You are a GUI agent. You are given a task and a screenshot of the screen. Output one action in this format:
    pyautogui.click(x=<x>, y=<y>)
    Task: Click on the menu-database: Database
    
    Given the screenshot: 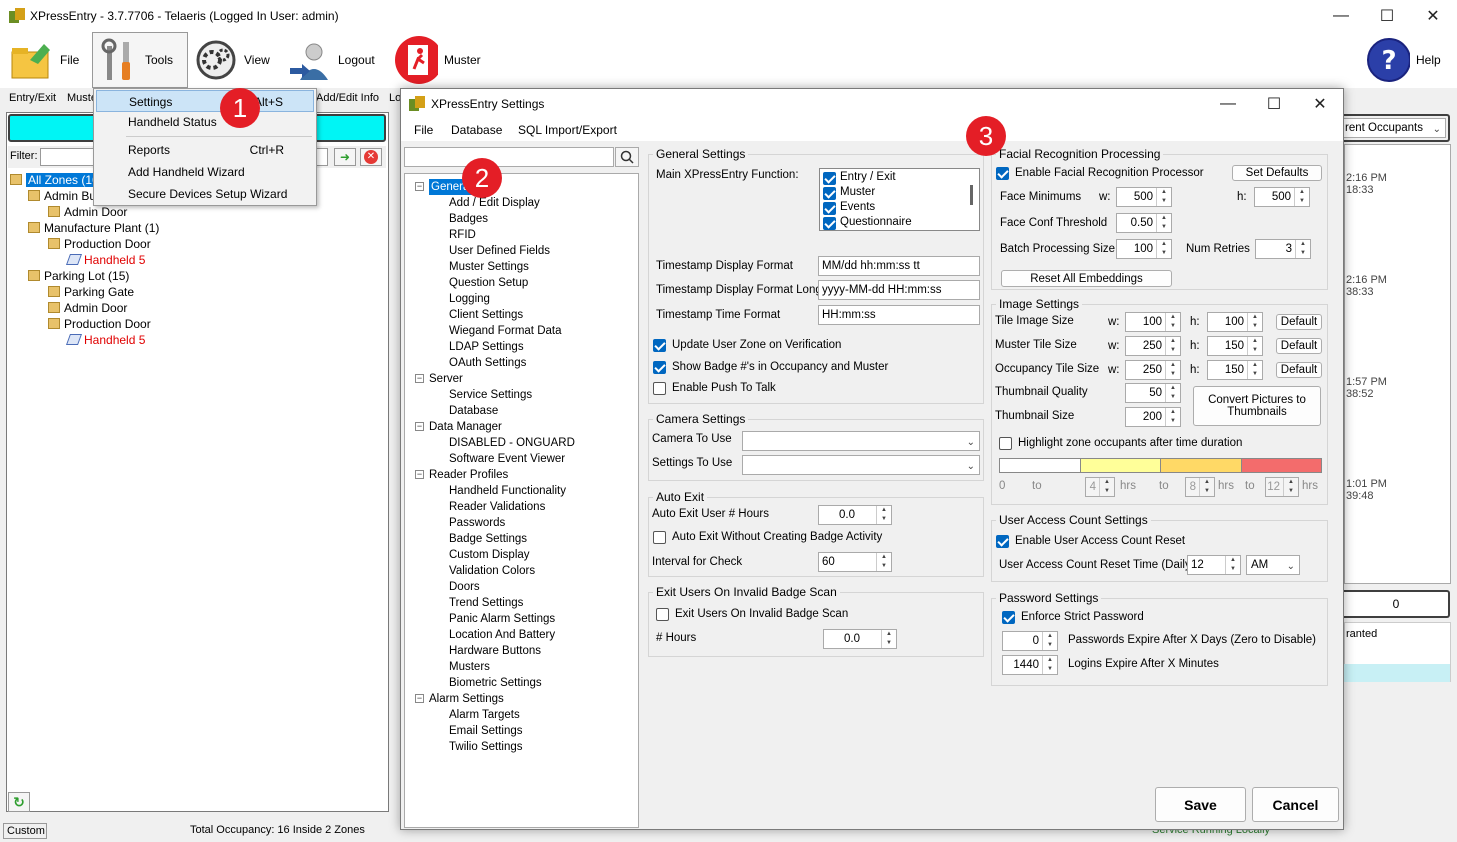 What is the action you would take?
    pyautogui.click(x=476, y=130)
    